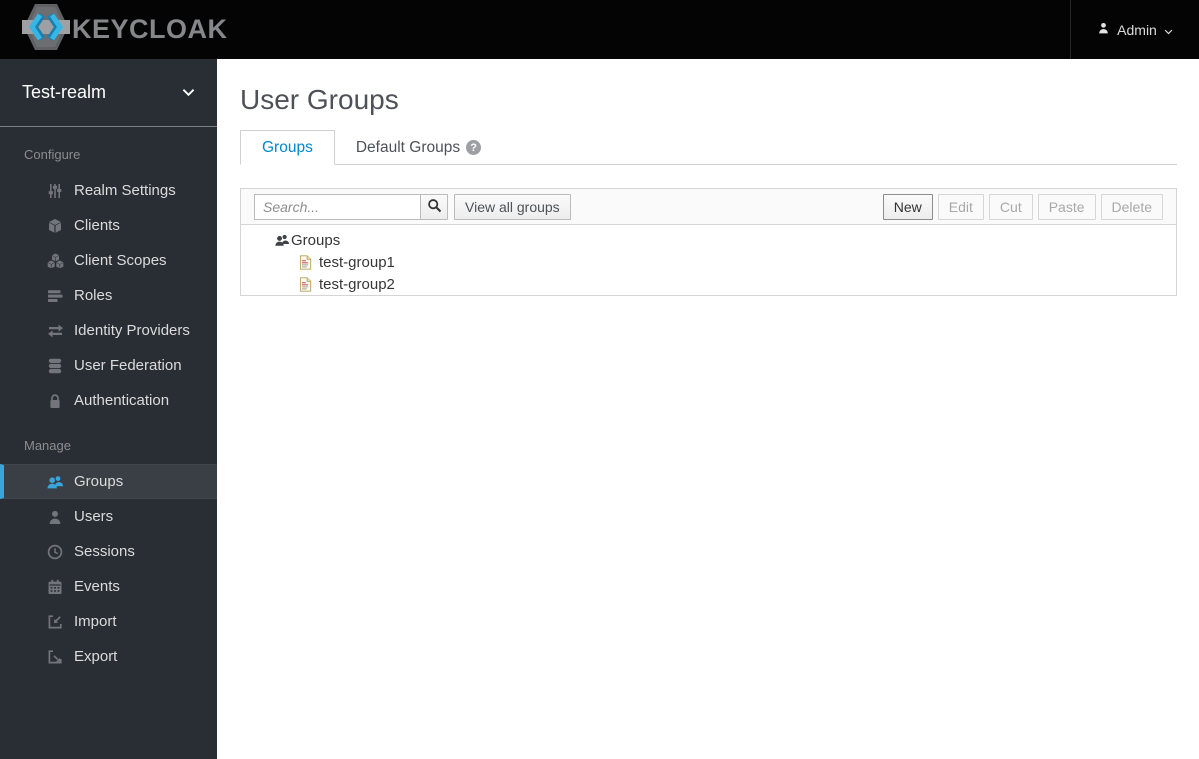 This screenshot has width=1199, height=759. I want to click on sliders-icon, so click(55, 191).